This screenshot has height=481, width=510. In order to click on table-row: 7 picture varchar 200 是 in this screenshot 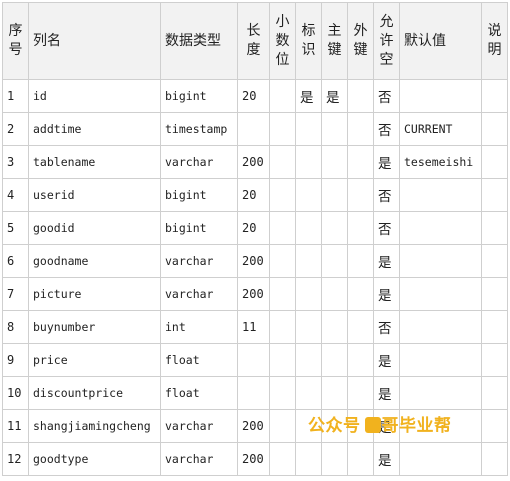, I will do `click(255, 294)`.